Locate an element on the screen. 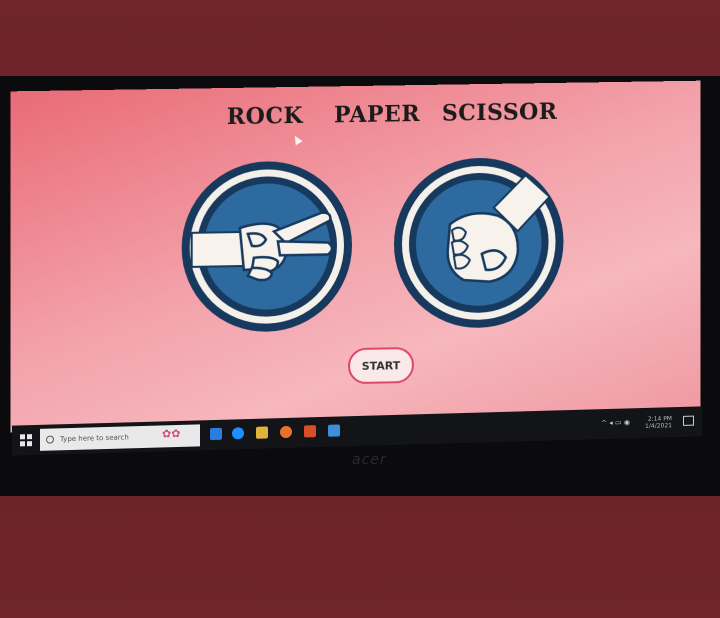 This screenshot has height=618, width=720. search-icon is located at coordinates (50, 439).